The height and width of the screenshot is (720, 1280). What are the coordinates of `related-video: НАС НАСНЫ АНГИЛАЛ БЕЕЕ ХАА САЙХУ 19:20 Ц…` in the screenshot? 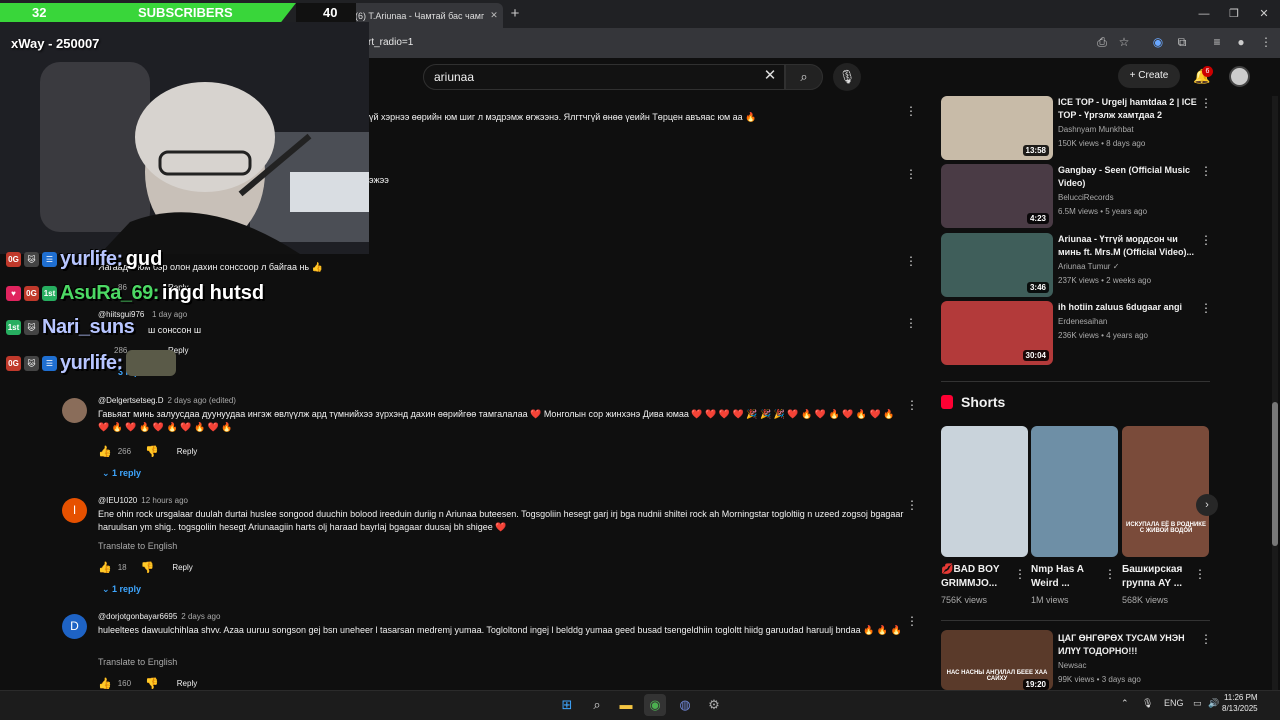 It's located at (1076, 660).